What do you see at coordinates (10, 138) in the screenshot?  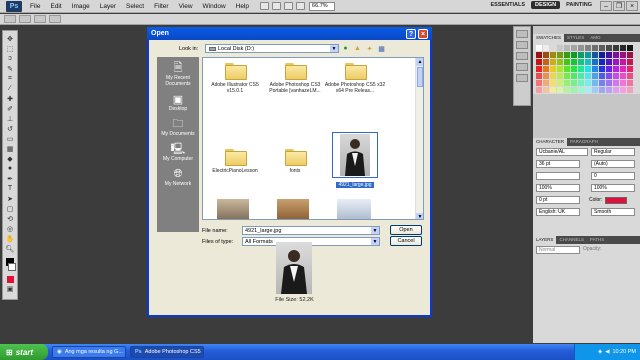 I see `eraser-tool-icon: ▭` at bounding box center [10, 138].